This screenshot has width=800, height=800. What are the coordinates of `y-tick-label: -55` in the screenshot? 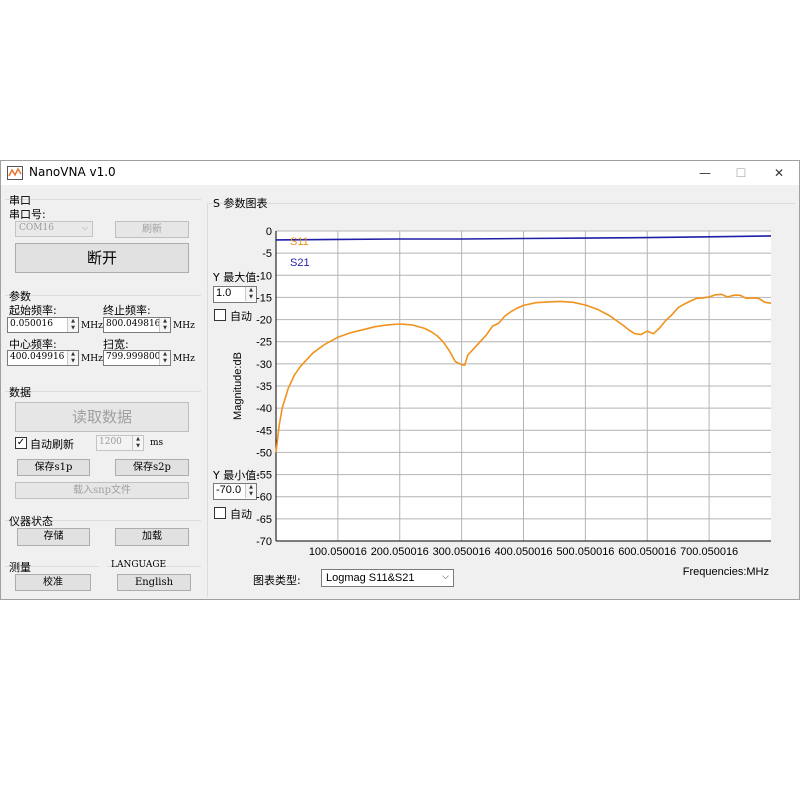 It's located at (264, 476).